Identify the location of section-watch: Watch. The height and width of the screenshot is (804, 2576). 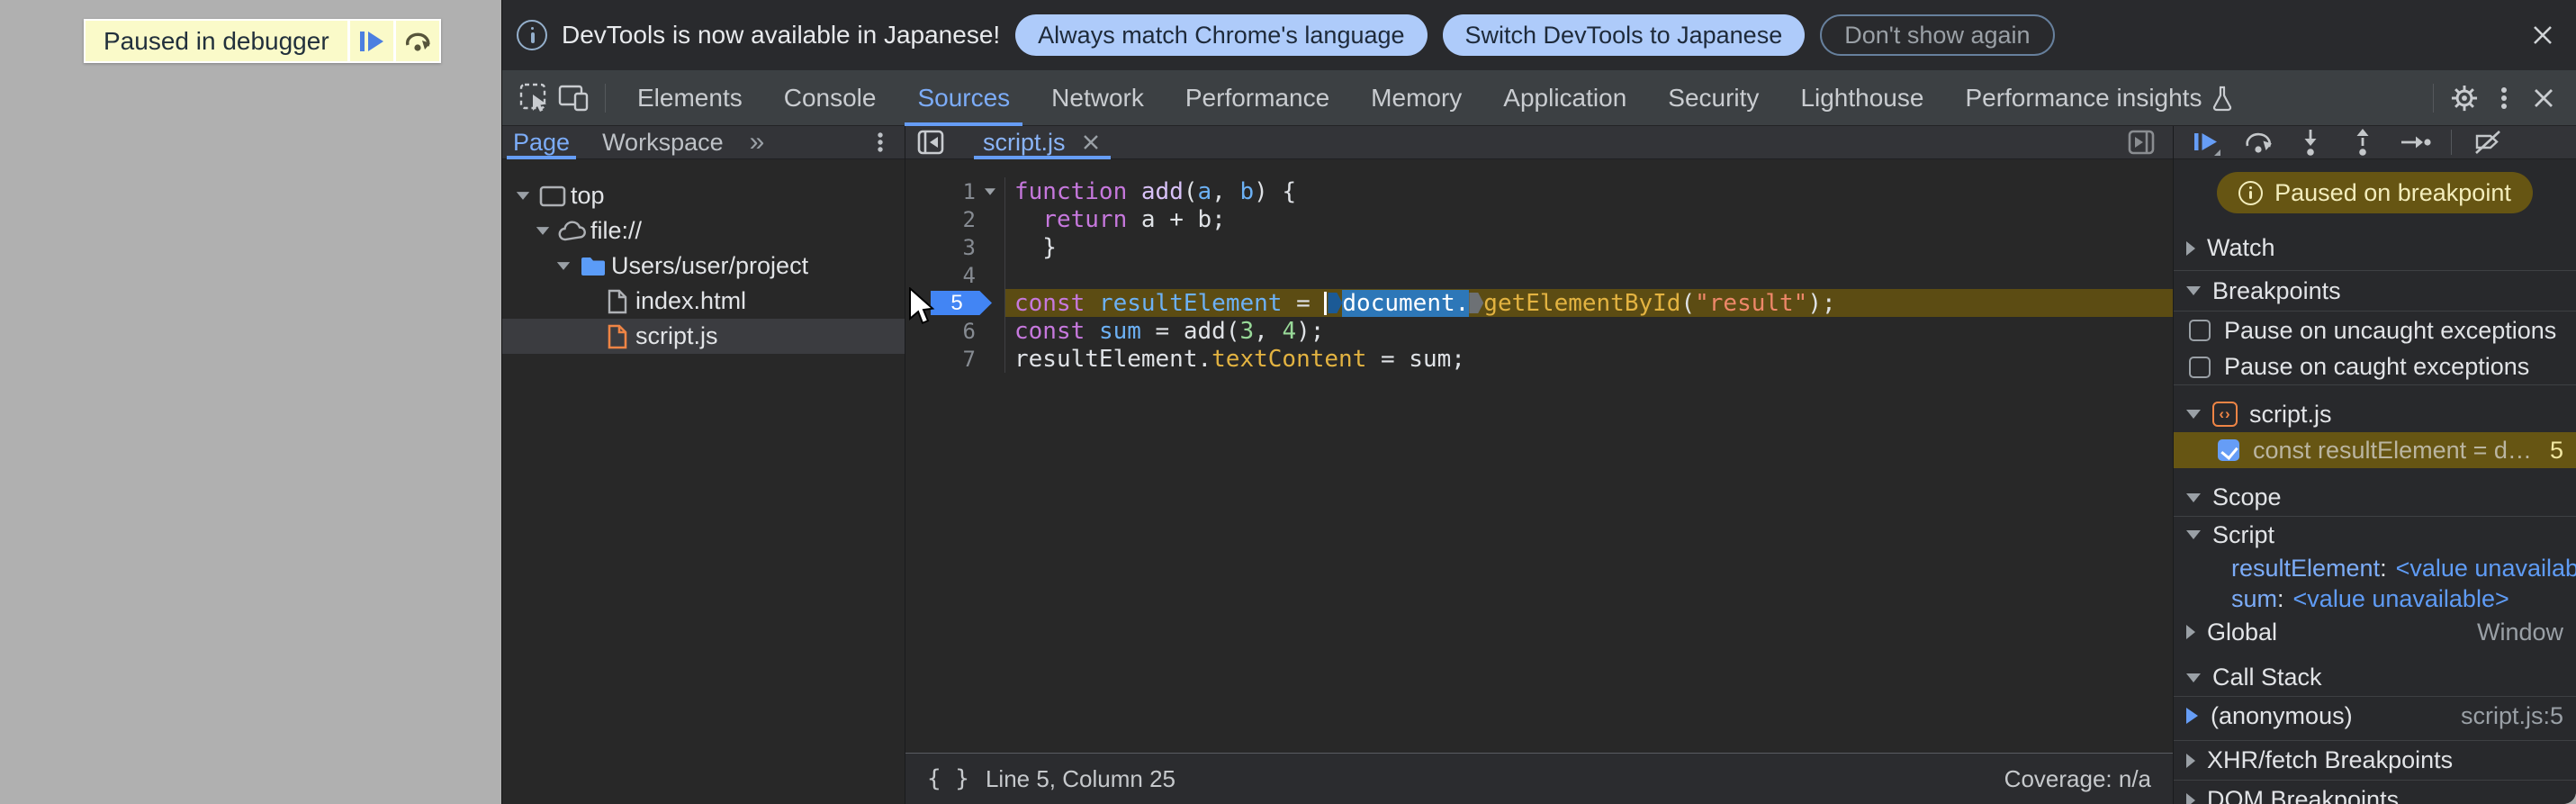
(2375, 248).